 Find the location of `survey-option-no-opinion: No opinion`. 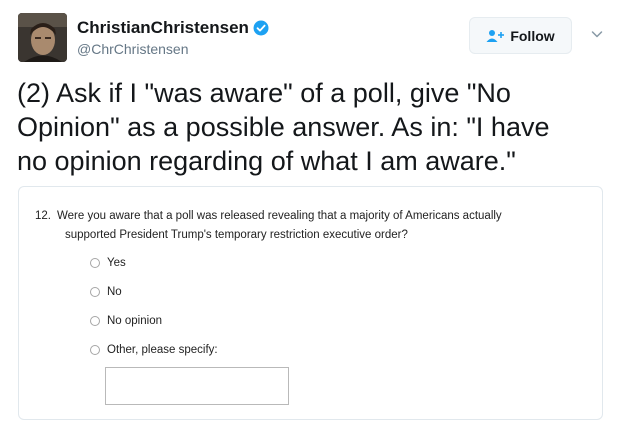

survey-option-no-opinion: No opinion is located at coordinates (126, 321).